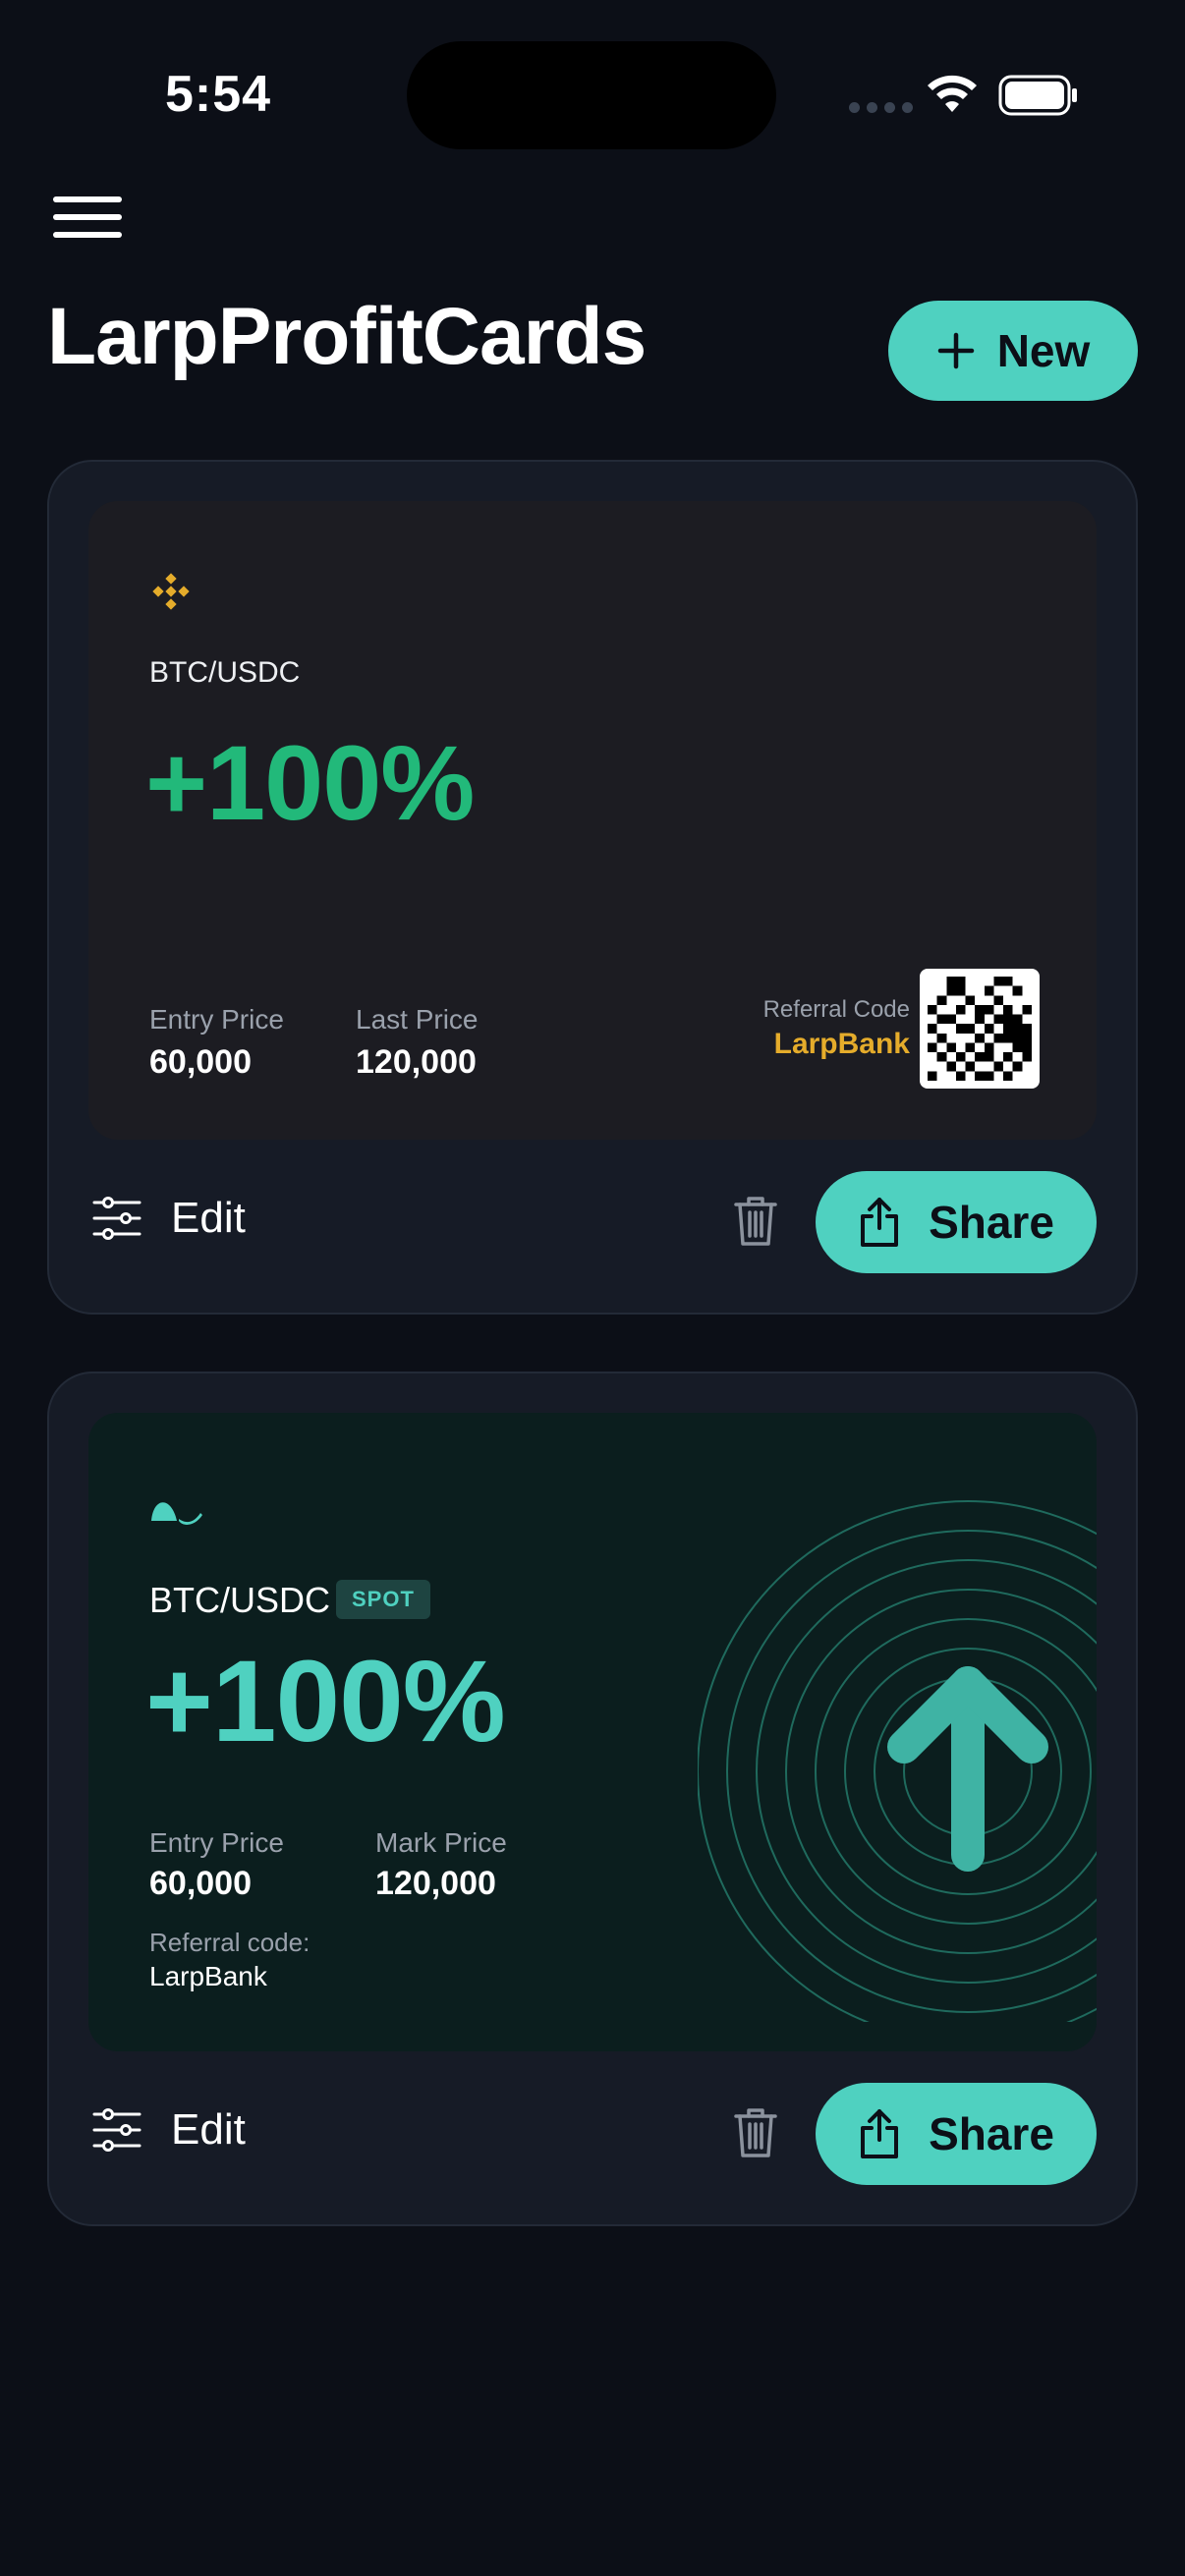 The height and width of the screenshot is (2576, 1185). What do you see at coordinates (898, 1761) in the screenshot?
I see `arrow-up-icon` at bounding box center [898, 1761].